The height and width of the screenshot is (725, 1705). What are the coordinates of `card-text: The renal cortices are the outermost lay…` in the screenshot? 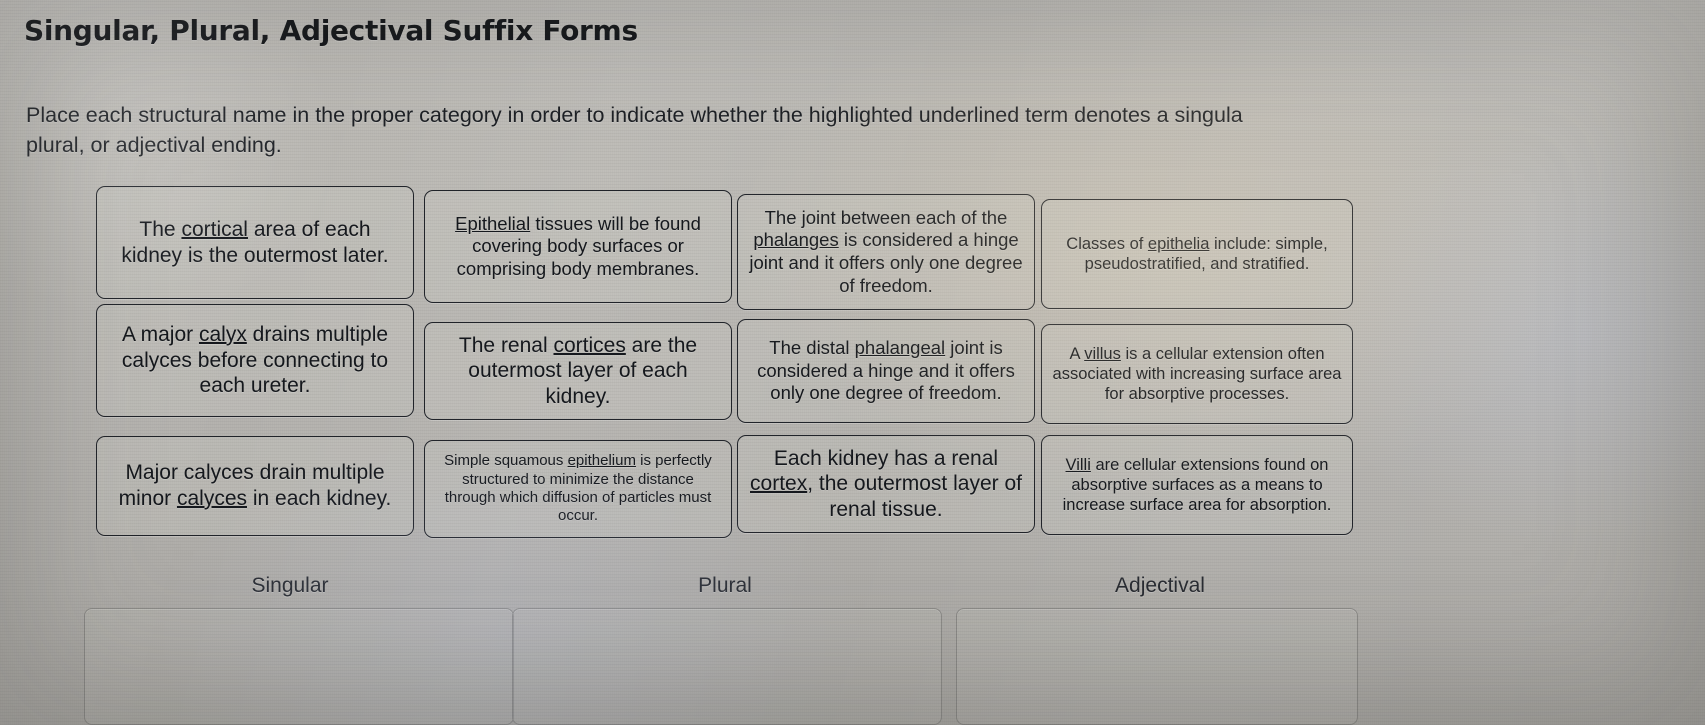 It's located at (578, 370).